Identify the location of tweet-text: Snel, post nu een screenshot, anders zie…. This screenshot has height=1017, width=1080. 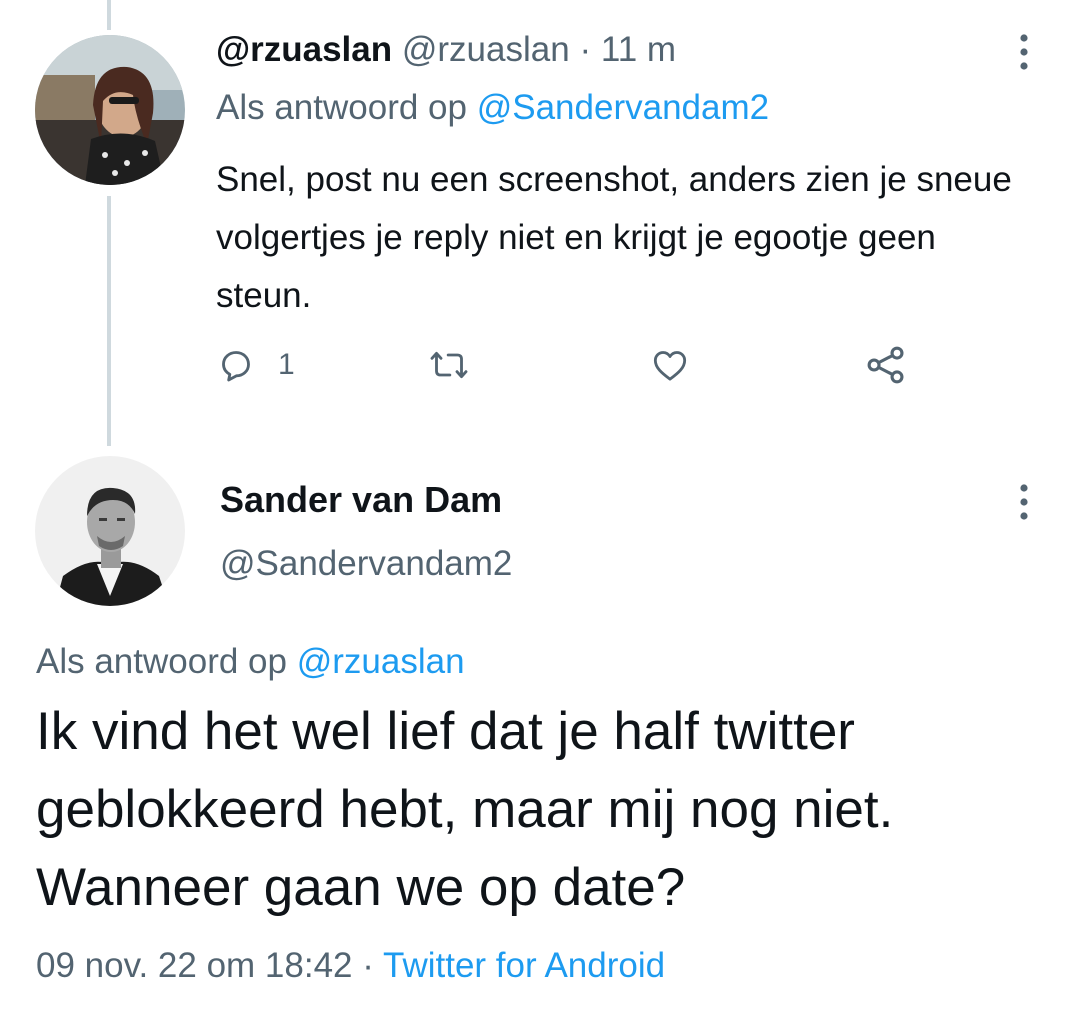
(614, 237).